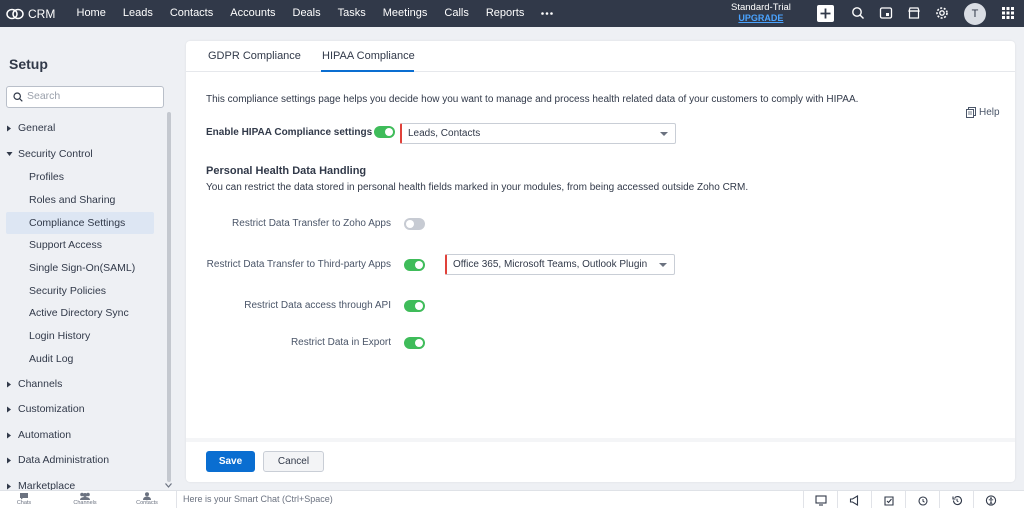 The width and height of the screenshot is (1024, 508). Describe the element at coordinates (990, 499) in the screenshot. I see `accessibility-icon` at that location.